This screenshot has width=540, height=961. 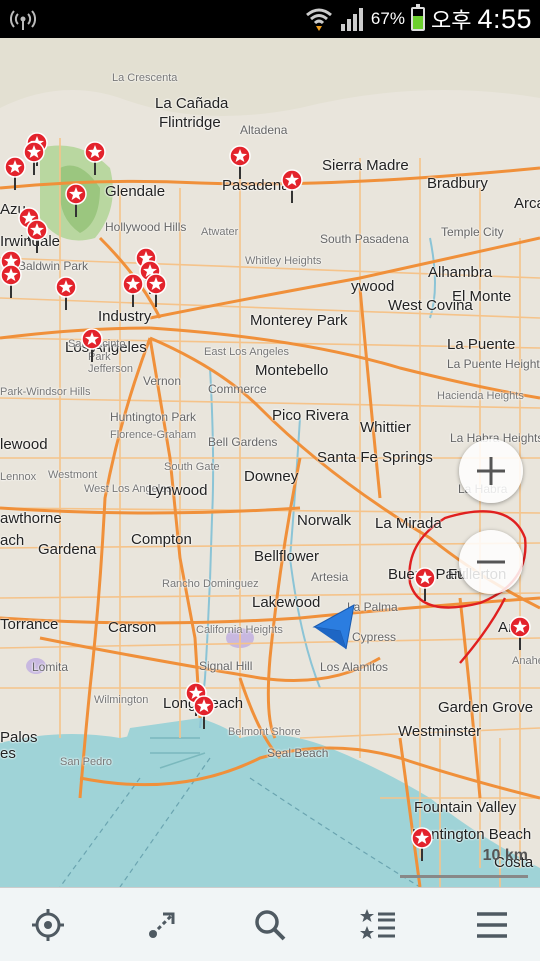 I want to click on plus-icon, so click(x=491, y=471).